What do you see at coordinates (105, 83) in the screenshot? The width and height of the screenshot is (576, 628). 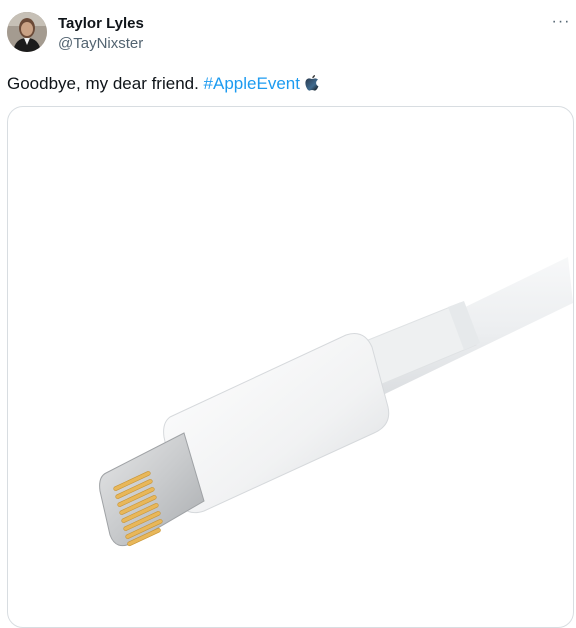 I see `tweet-text-plain: Goodbye, my dear friend.` at bounding box center [105, 83].